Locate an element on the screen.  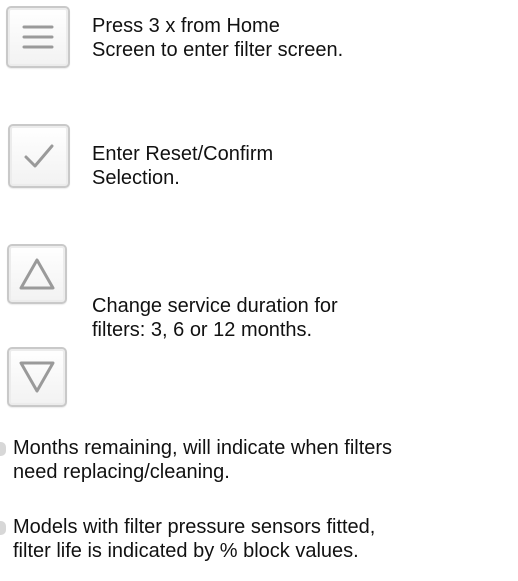
menu-button is located at coordinates (38, 37).